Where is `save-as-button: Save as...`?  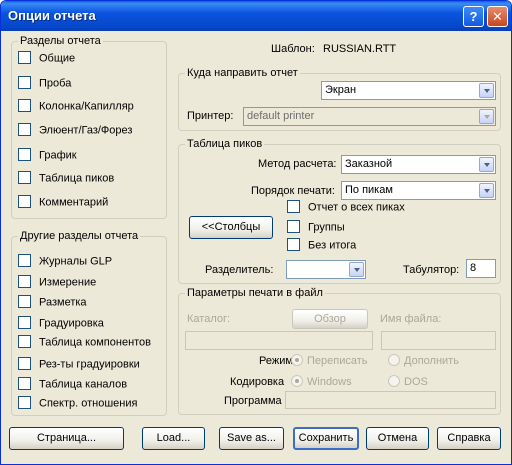 save-as-button: Save as... is located at coordinates (251, 438).